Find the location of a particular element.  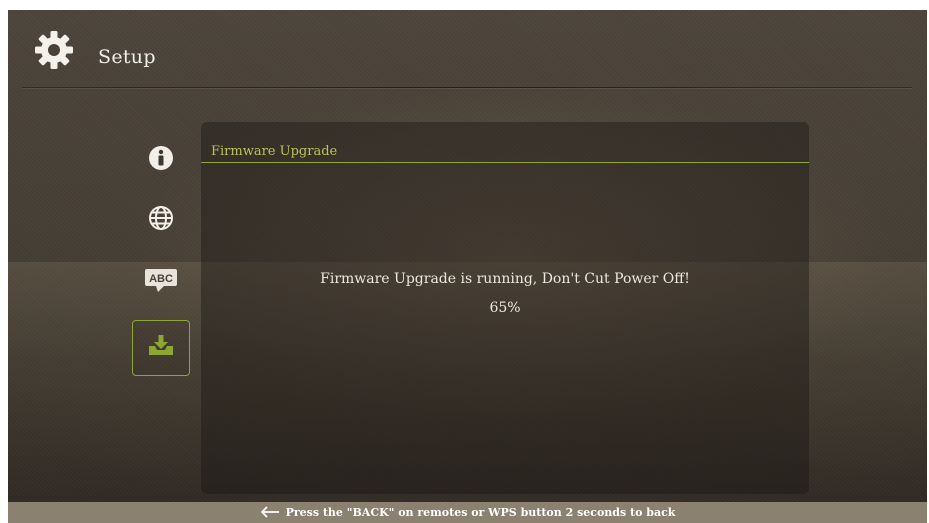

abc-icon: ABC is located at coordinates (161, 282).